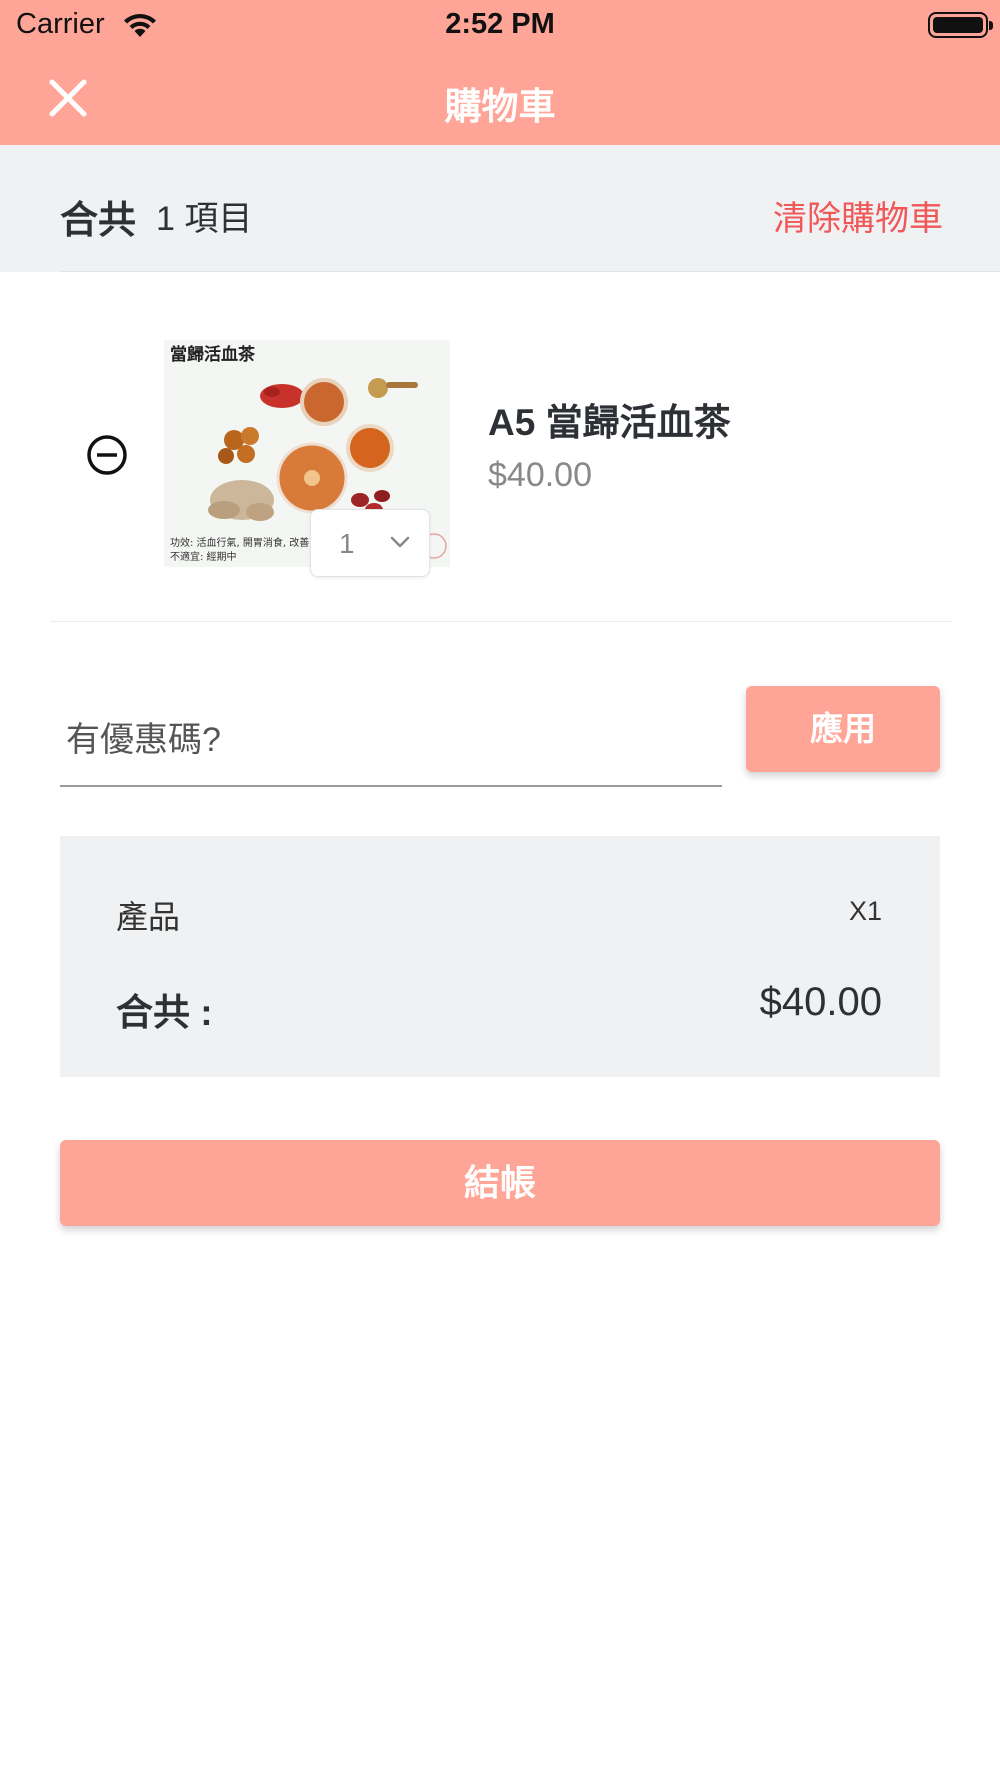 The image size is (1000, 1778). Describe the element at coordinates (203, 556) in the screenshot. I see `product-image-caption-2: 不適宜: 經期中` at that location.